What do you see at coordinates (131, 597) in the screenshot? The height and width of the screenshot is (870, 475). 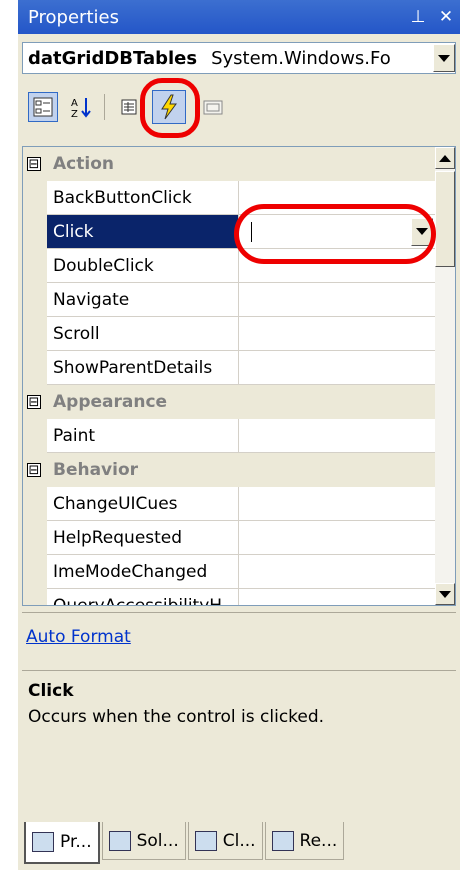 I see `event-name: QueryAccessibilityH` at bounding box center [131, 597].